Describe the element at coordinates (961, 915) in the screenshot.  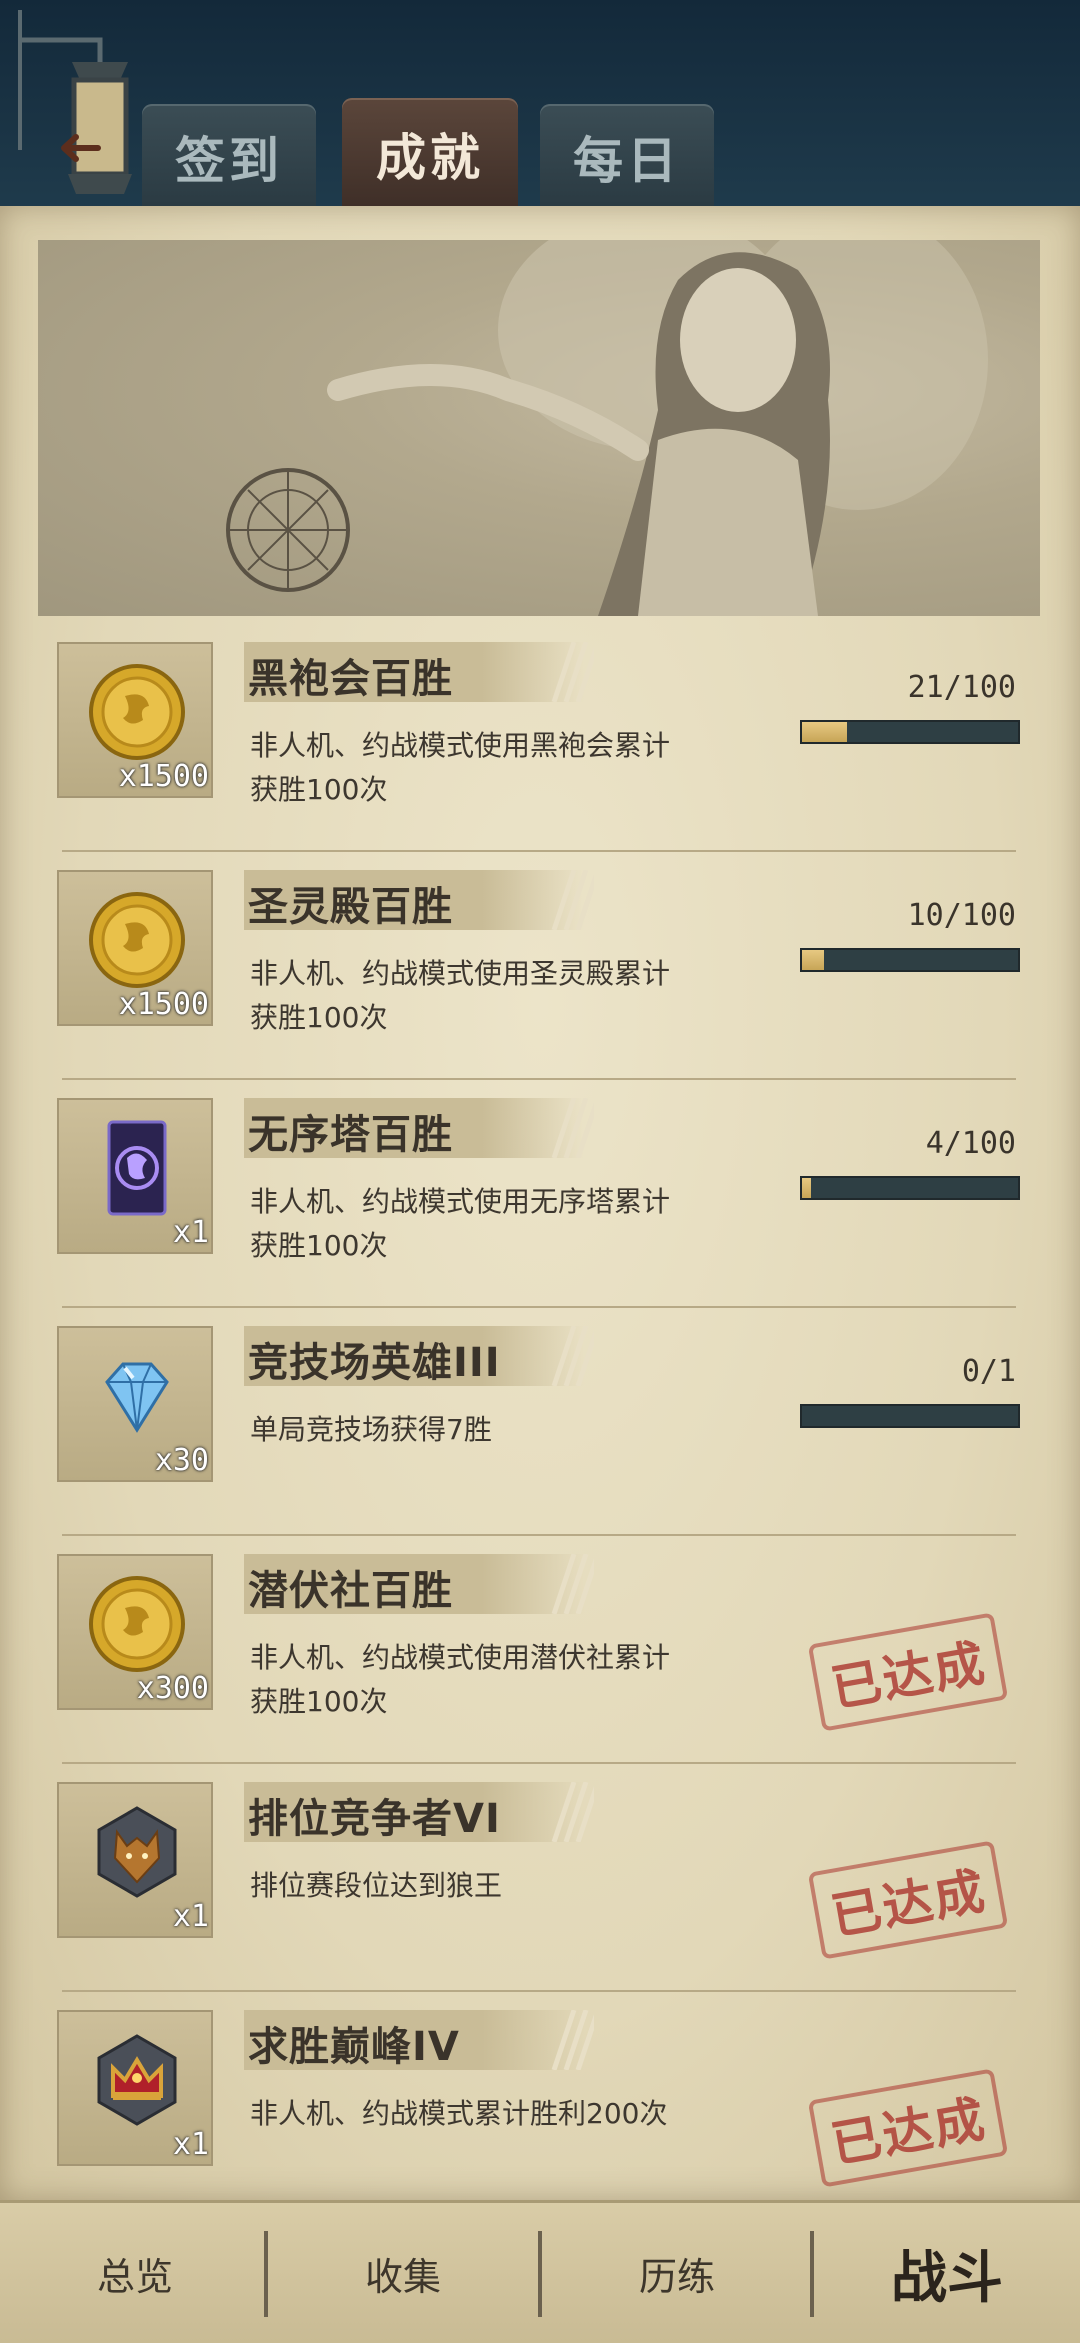
I see `progress-text: 10/100` at that location.